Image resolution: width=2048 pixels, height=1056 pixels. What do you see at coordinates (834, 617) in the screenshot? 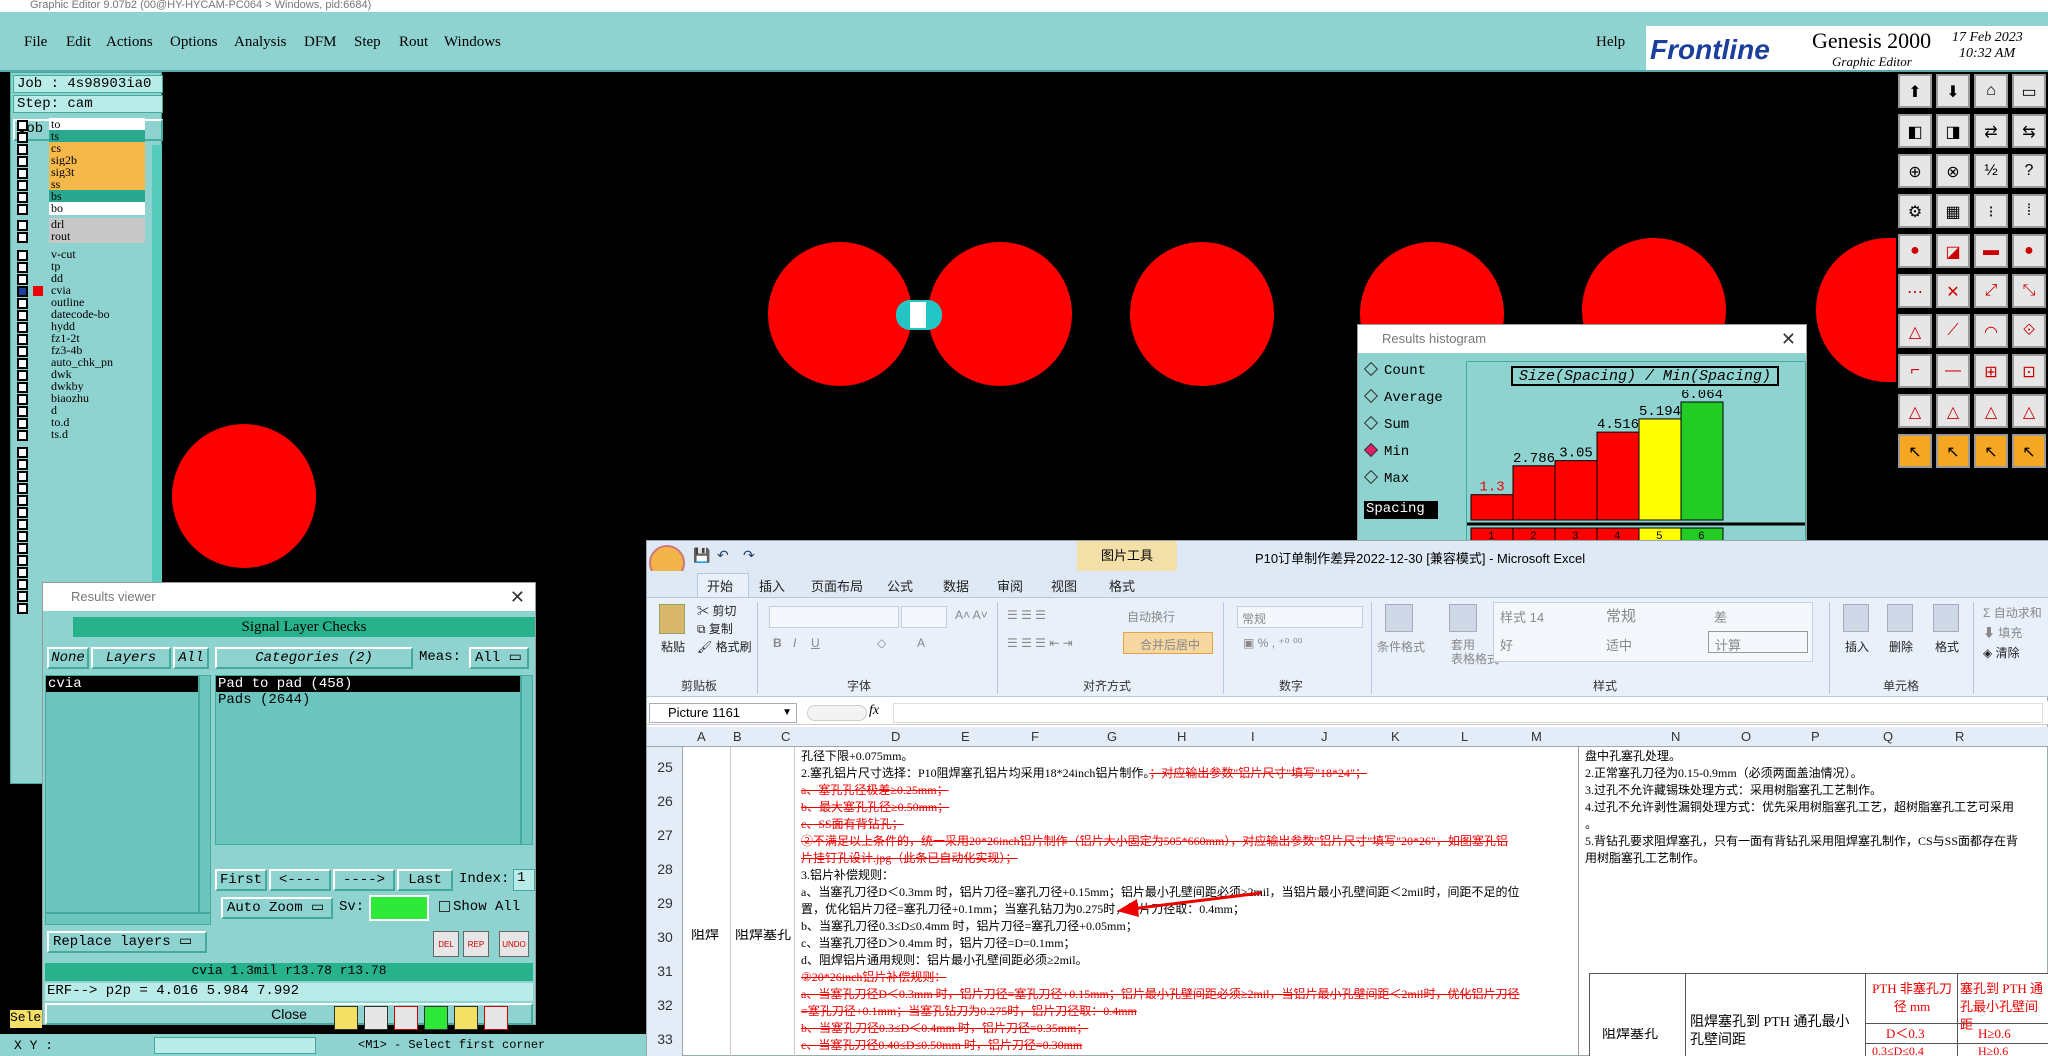
I see `font-name-box` at bounding box center [834, 617].